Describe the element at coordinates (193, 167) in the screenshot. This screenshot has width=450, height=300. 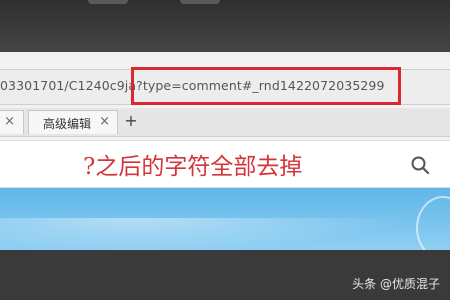
I see `annotation-text: ?之后的字符全部去掉` at that location.